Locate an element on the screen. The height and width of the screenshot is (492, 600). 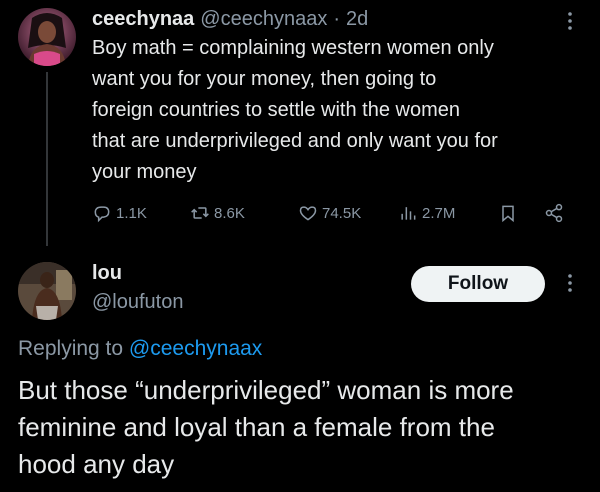
share-button is located at coordinates (554, 213).